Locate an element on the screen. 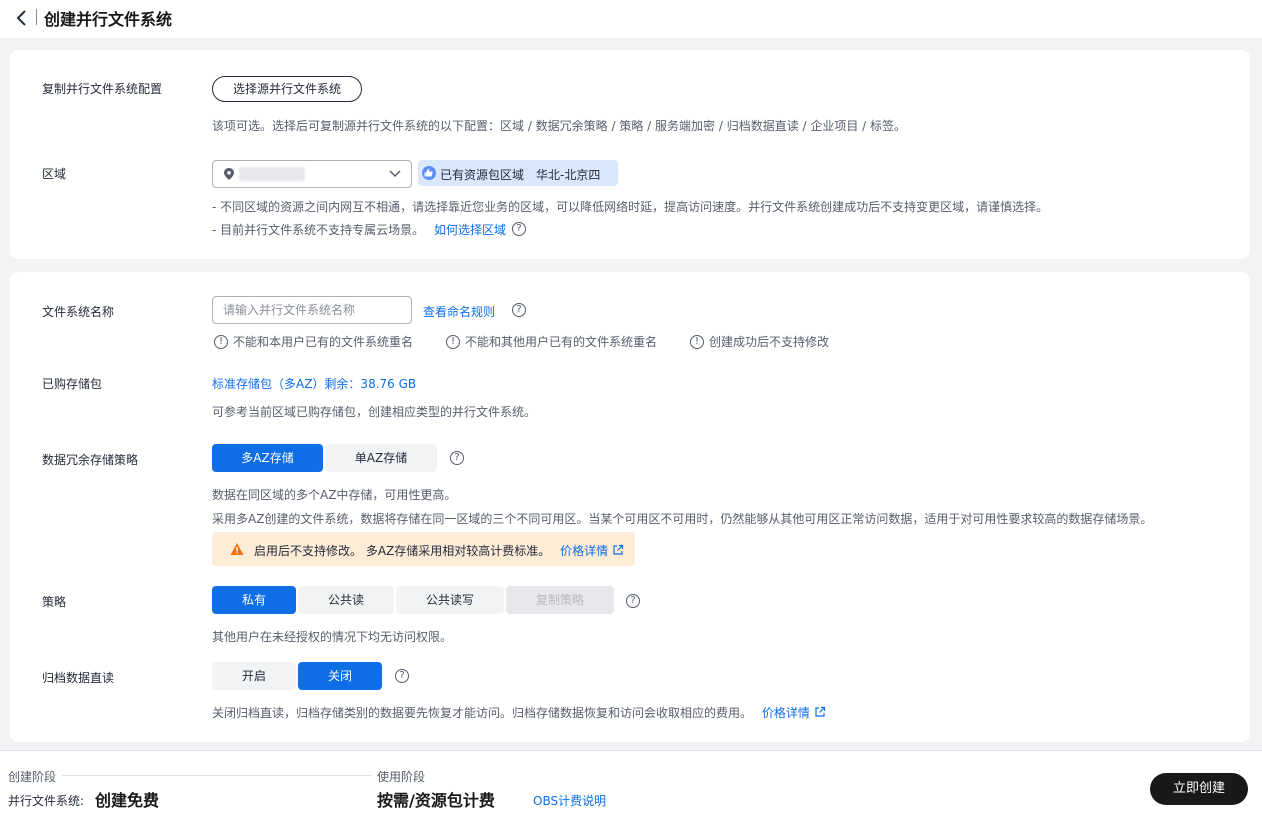 This screenshot has height=815, width=1262. badge-text: 已有资源包区域 is located at coordinates (482, 175).